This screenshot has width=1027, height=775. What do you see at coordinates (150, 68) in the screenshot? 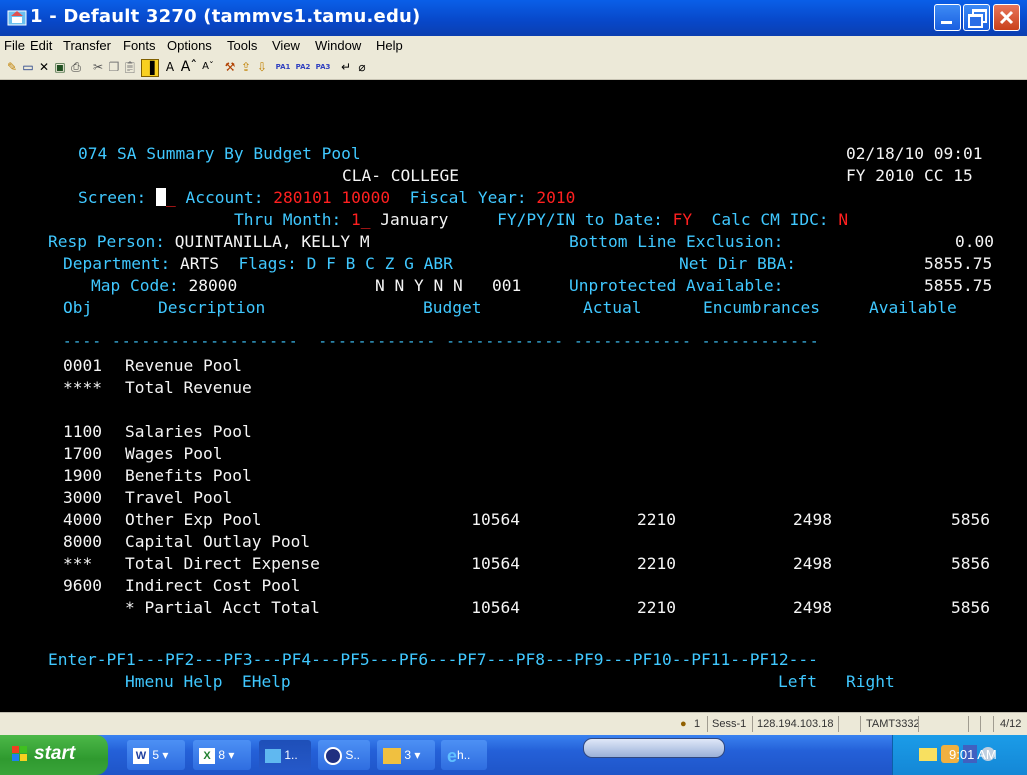
I see `select-icon: ▐` at bounding box center [150, 68].